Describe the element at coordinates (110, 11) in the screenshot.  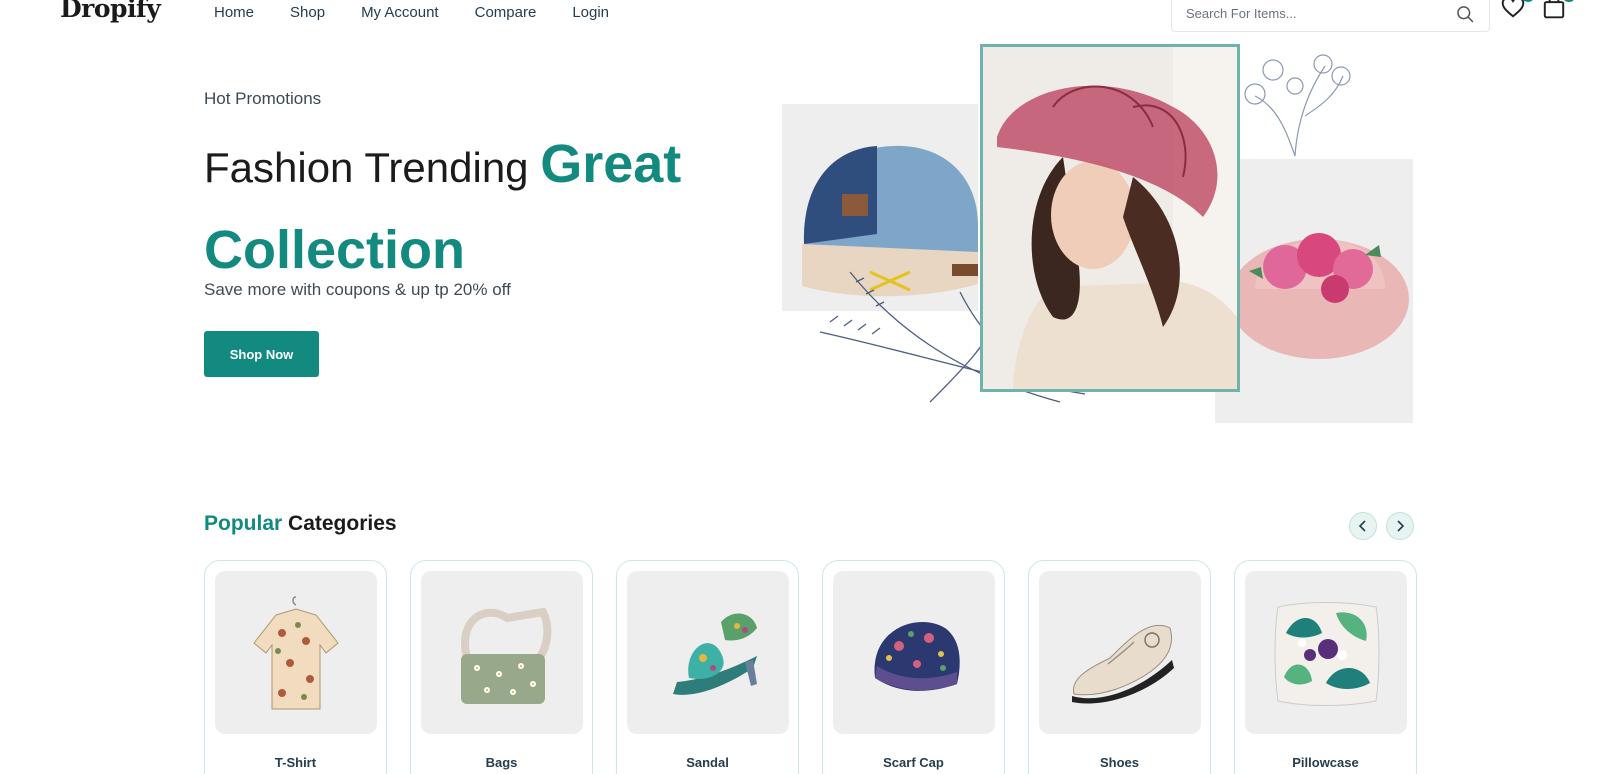
I see `site-logo: Dropify` at that location.